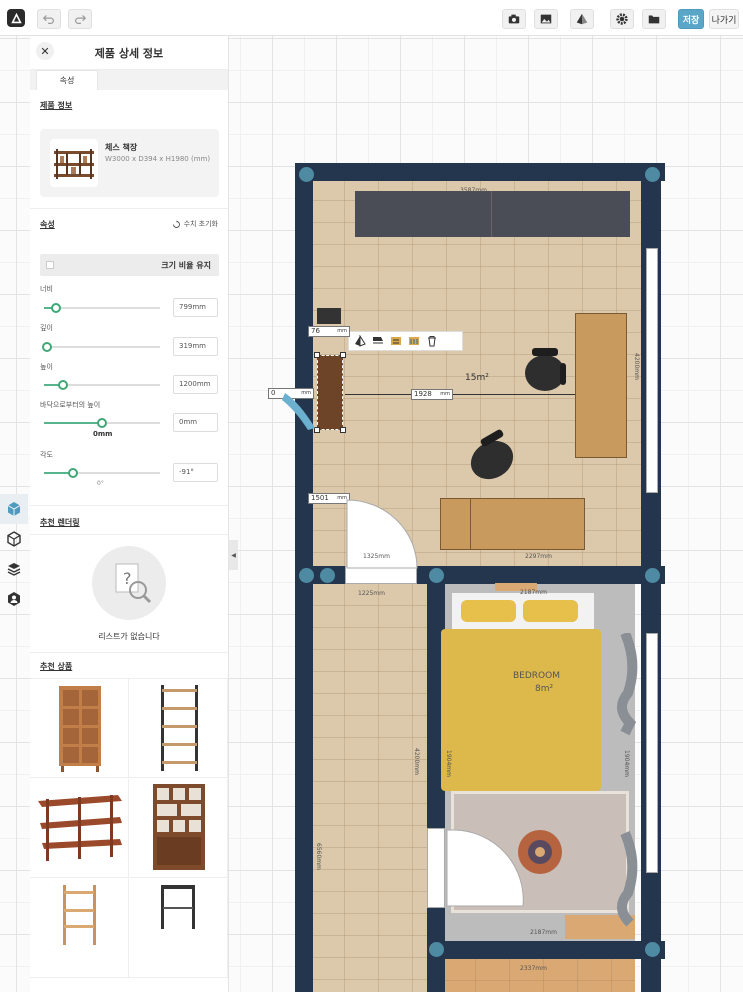  What do you see at coordinates (14, 599) in the screenshot?
I see `rail-item-account` at bounding box center [14, 599].